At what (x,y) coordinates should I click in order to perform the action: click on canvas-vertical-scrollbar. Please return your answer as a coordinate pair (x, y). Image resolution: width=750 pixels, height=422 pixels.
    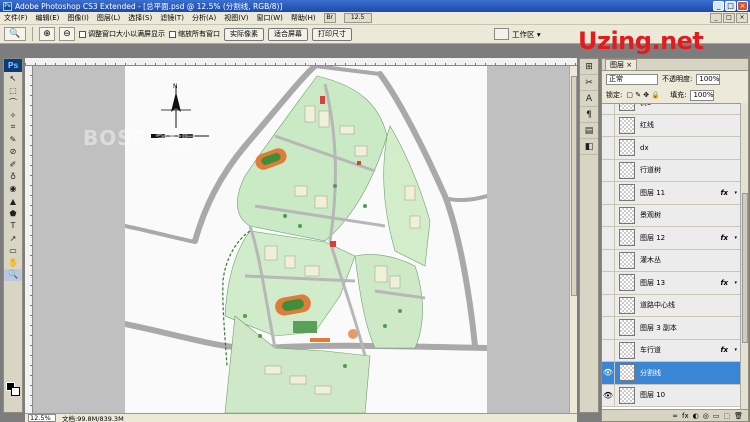
    Looking at the image, I should click on (573, 239).